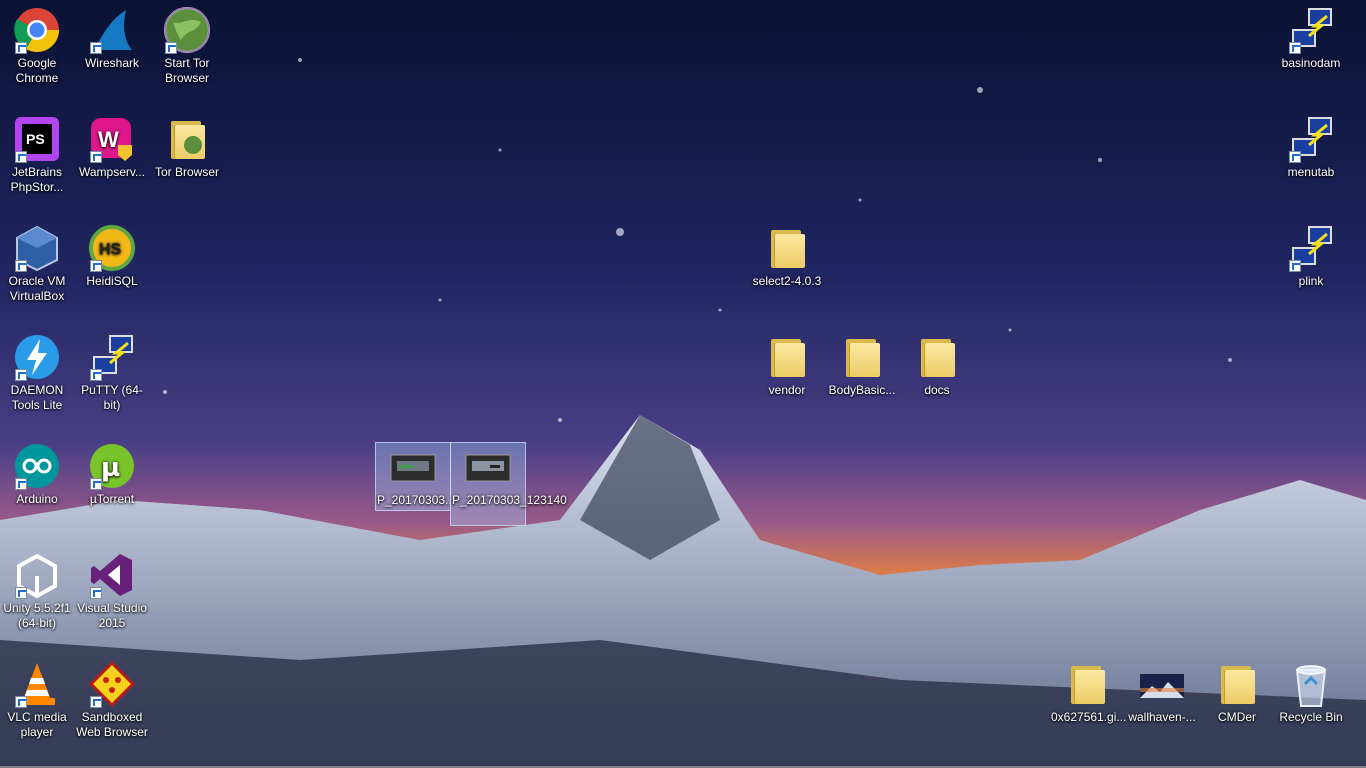 This screenshot has height=768, width=1366. I want to click on desktop-icon-heidisql: HS HeidiSQL, so click(112, 256).